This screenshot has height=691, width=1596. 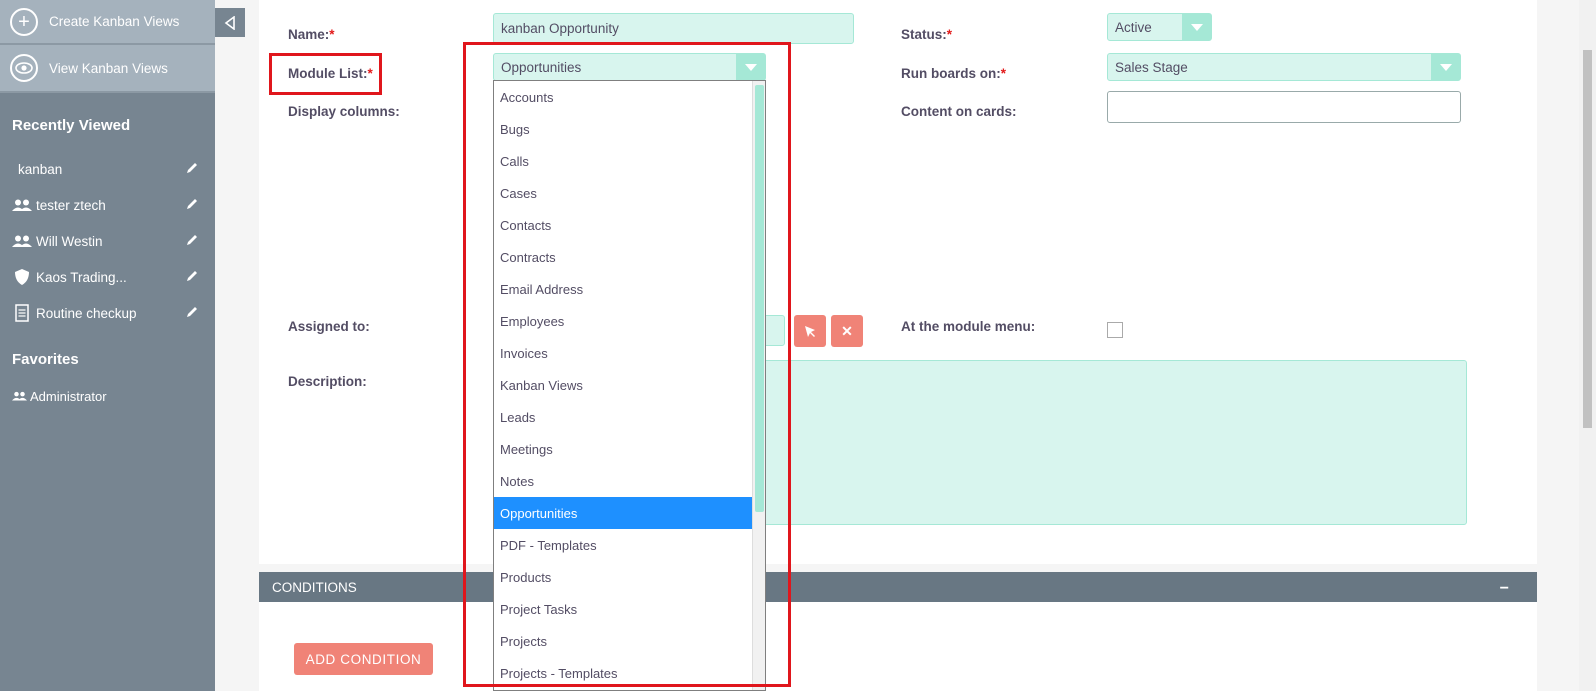 I want to click on clear-user-button: ✕, so click(x=847, y=331).